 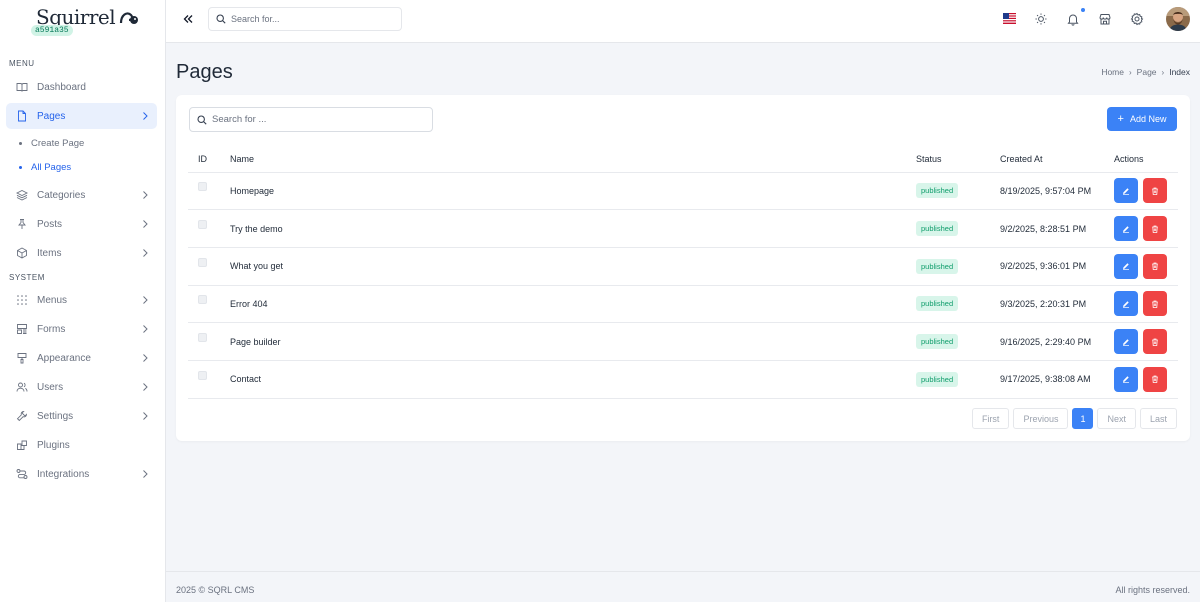 What do you see at coordinates (1137, 19) in the screenshot?
I see `gear-icon` at bounding box center [1137, 19].